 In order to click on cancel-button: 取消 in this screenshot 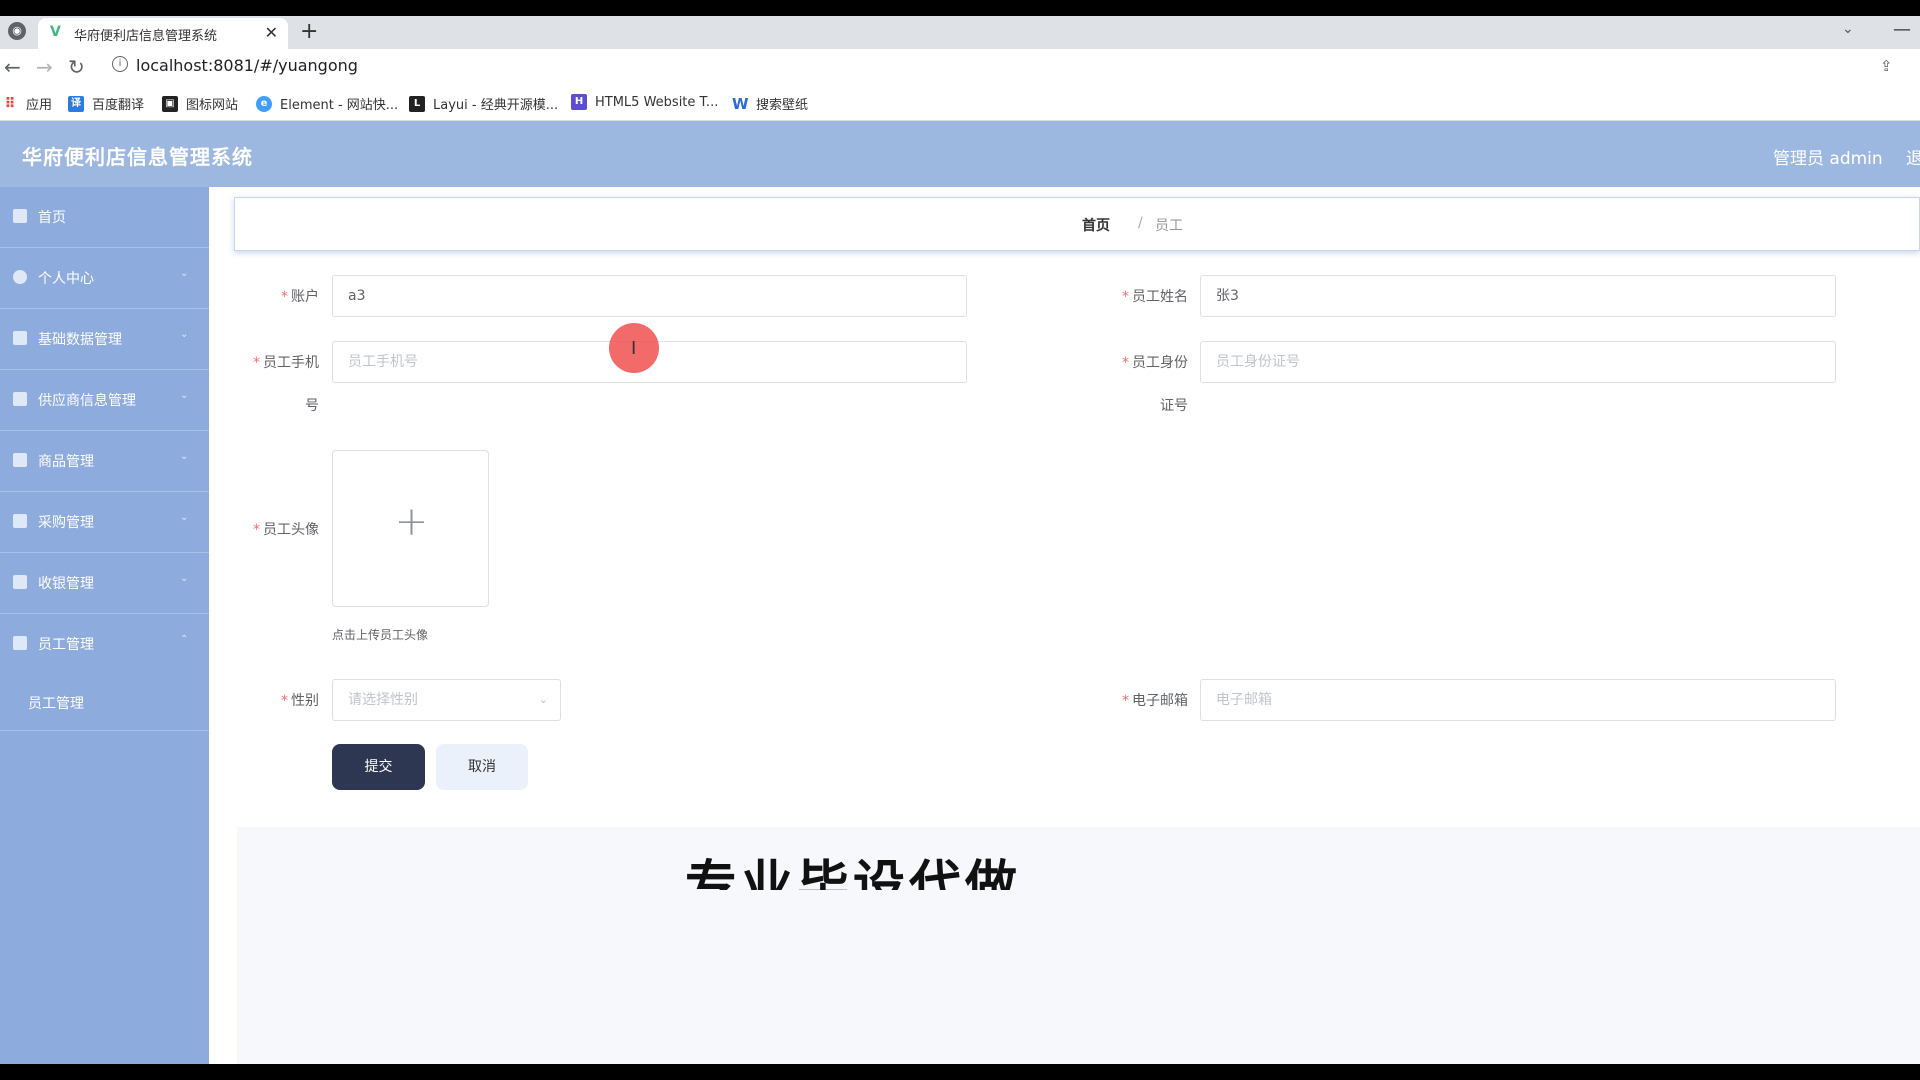, I will do `click(482, 767)`.